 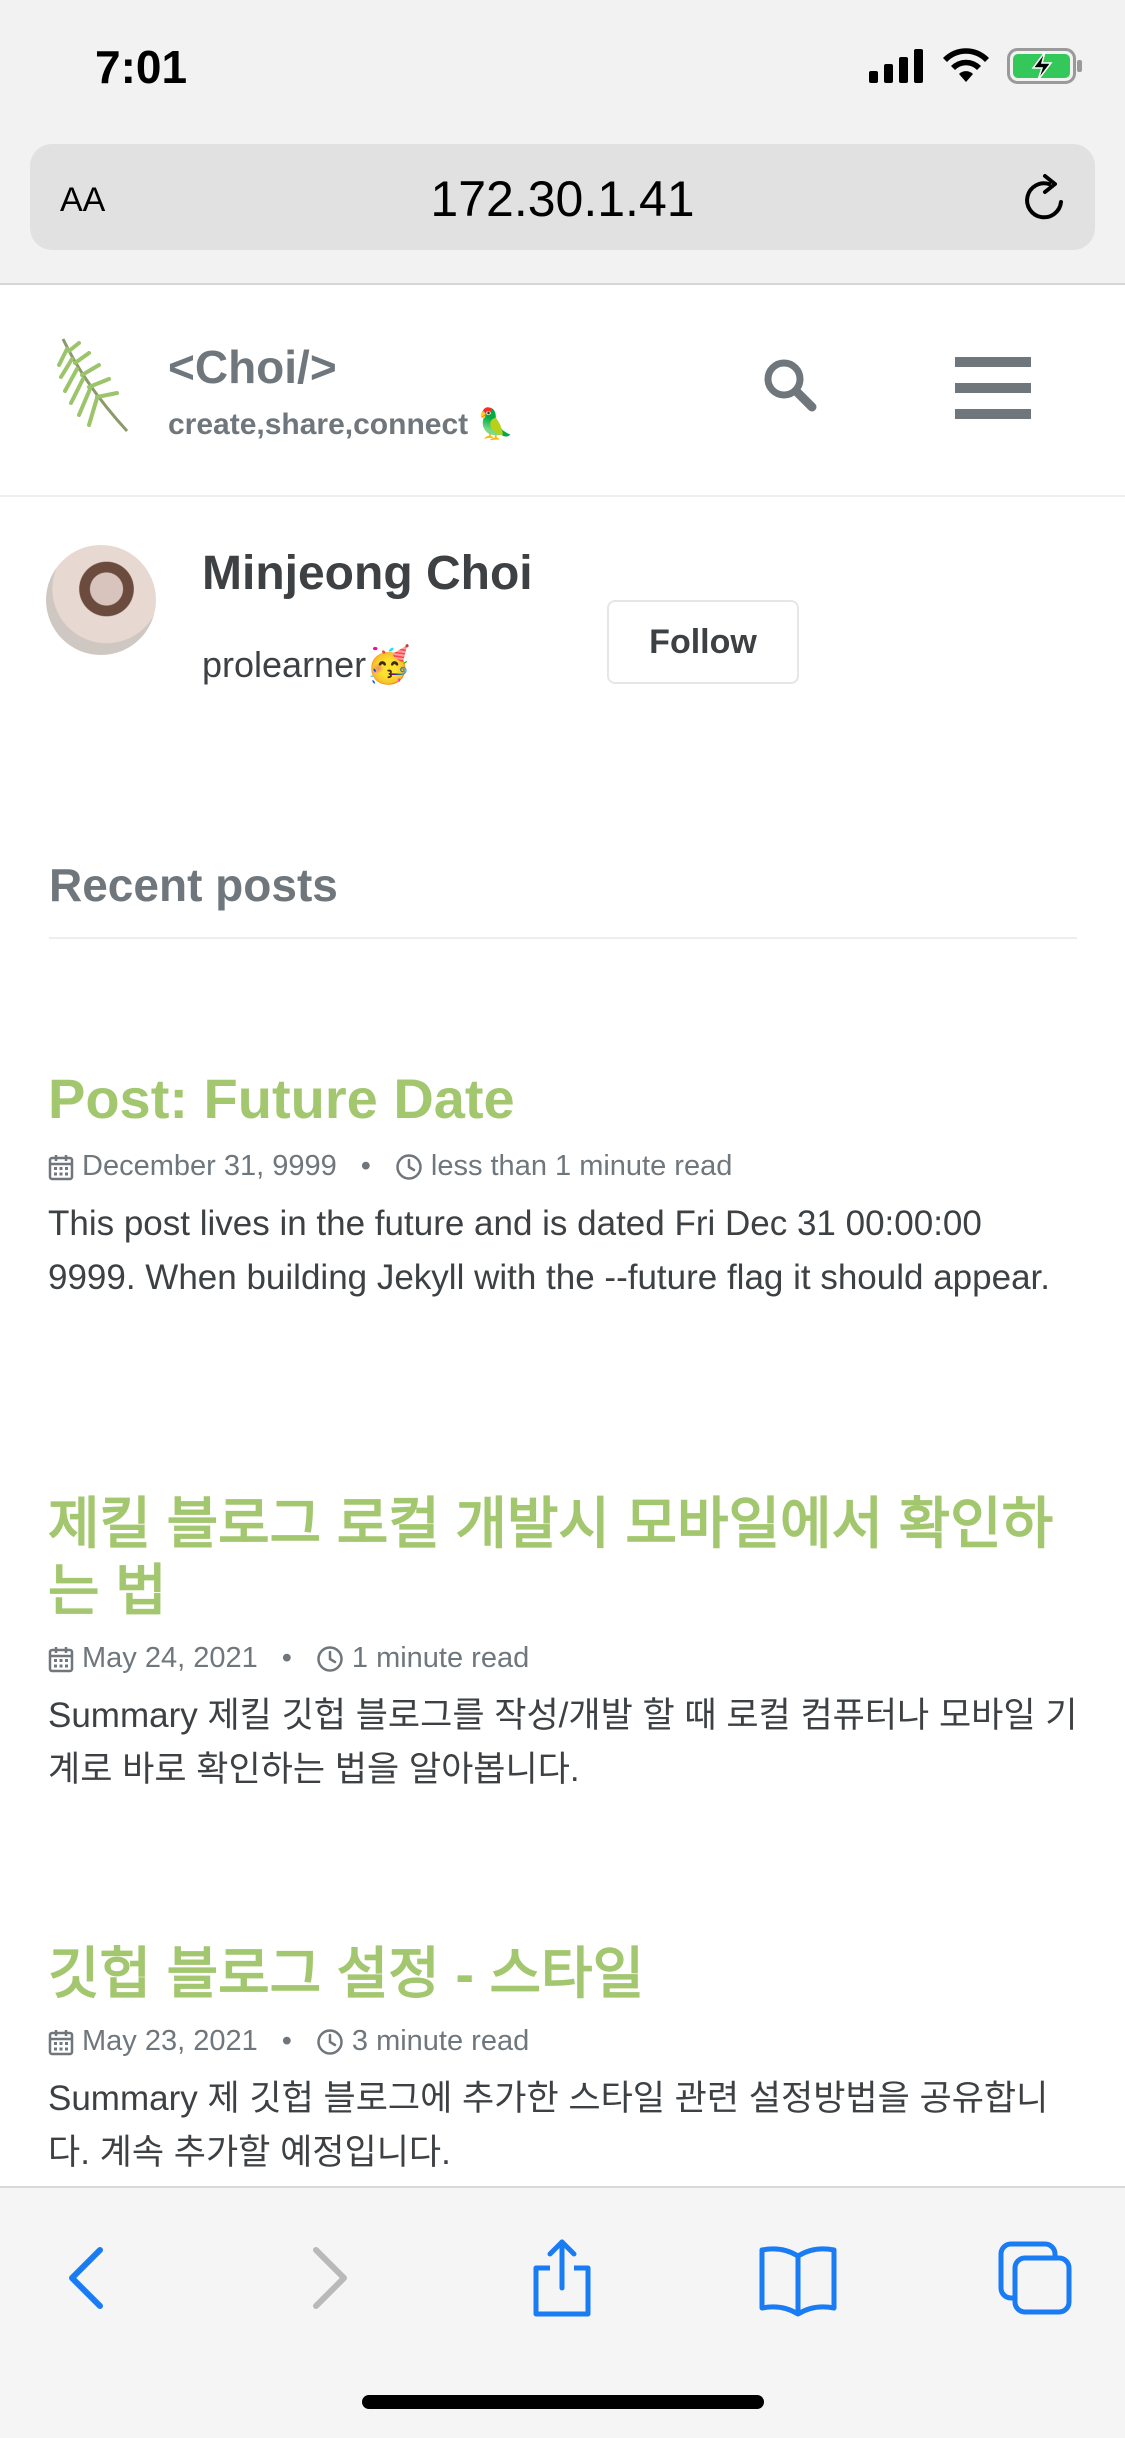 I want to click on site-subtitle: create,share,connect 🦜, so click(x=341, y=424).